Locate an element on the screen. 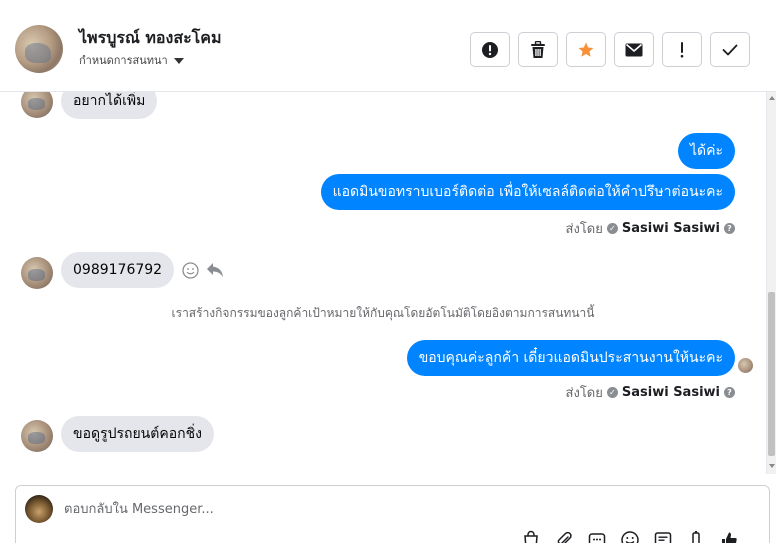 The height and width of the screenshot is (543, 776). envelope-icon is located at coordinates (634, 49).